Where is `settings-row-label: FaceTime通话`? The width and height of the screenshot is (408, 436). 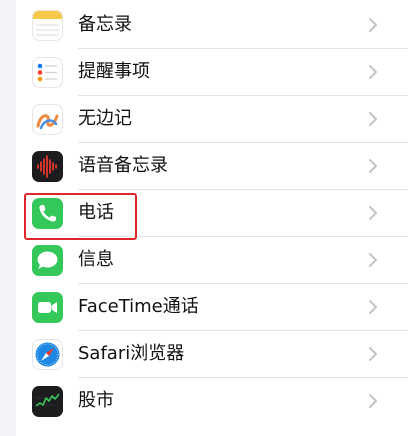 settings-row-label: FaceTime通话 is located at coordinates (138, 306).